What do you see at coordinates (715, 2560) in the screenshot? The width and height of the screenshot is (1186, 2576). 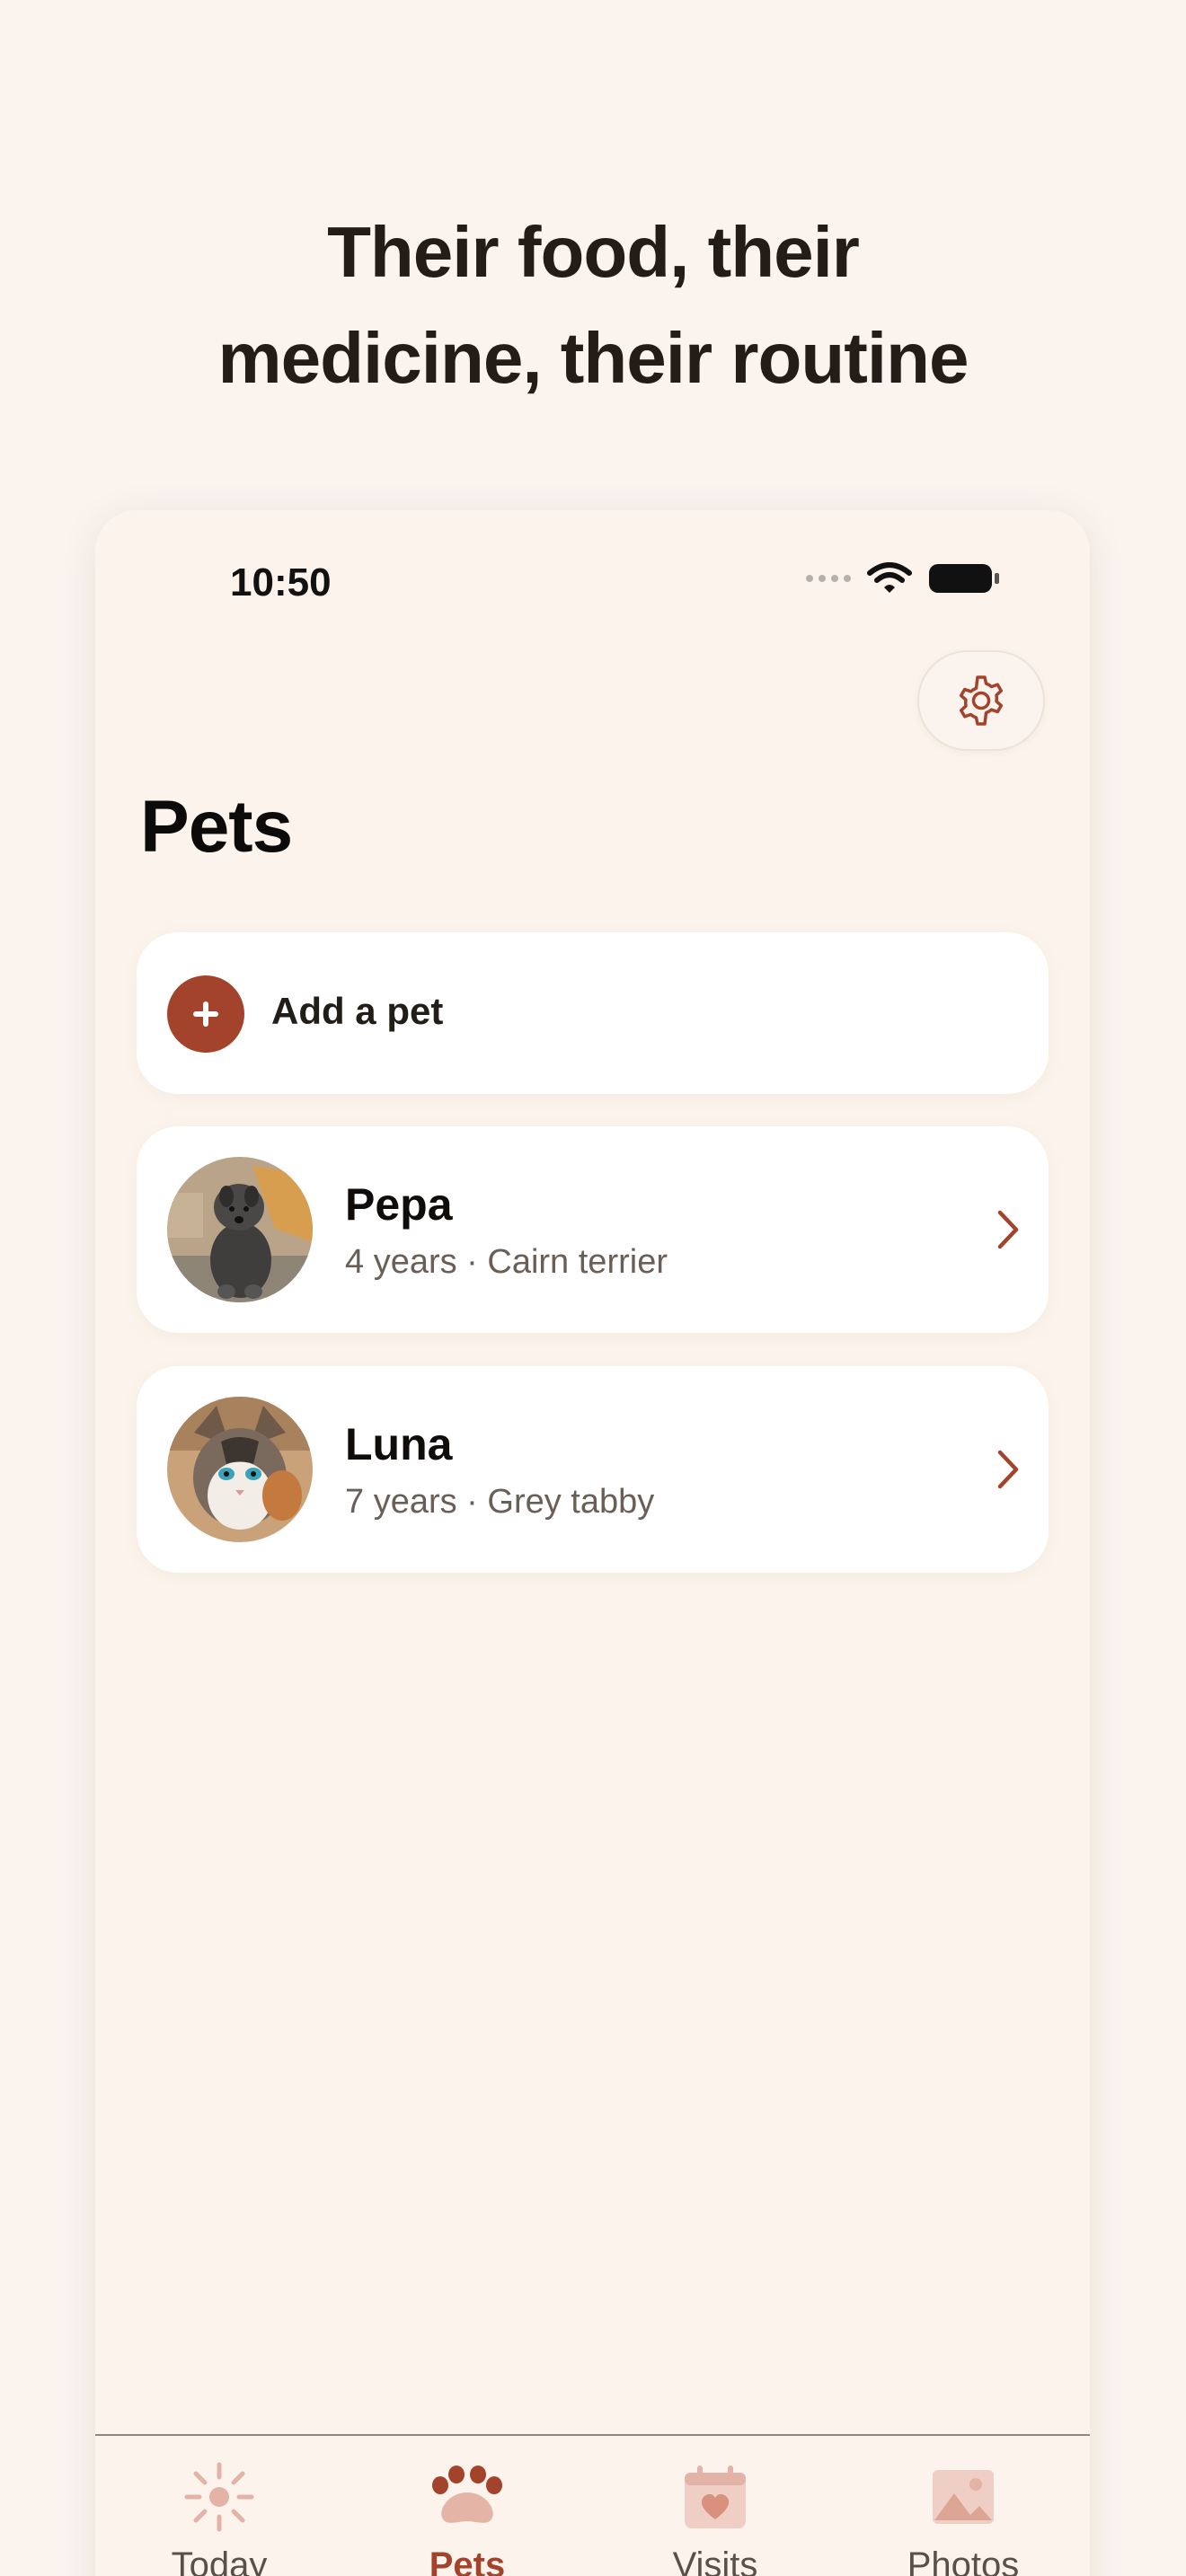 I see `tab-label: Visits` at bounding box center [715, 2560].